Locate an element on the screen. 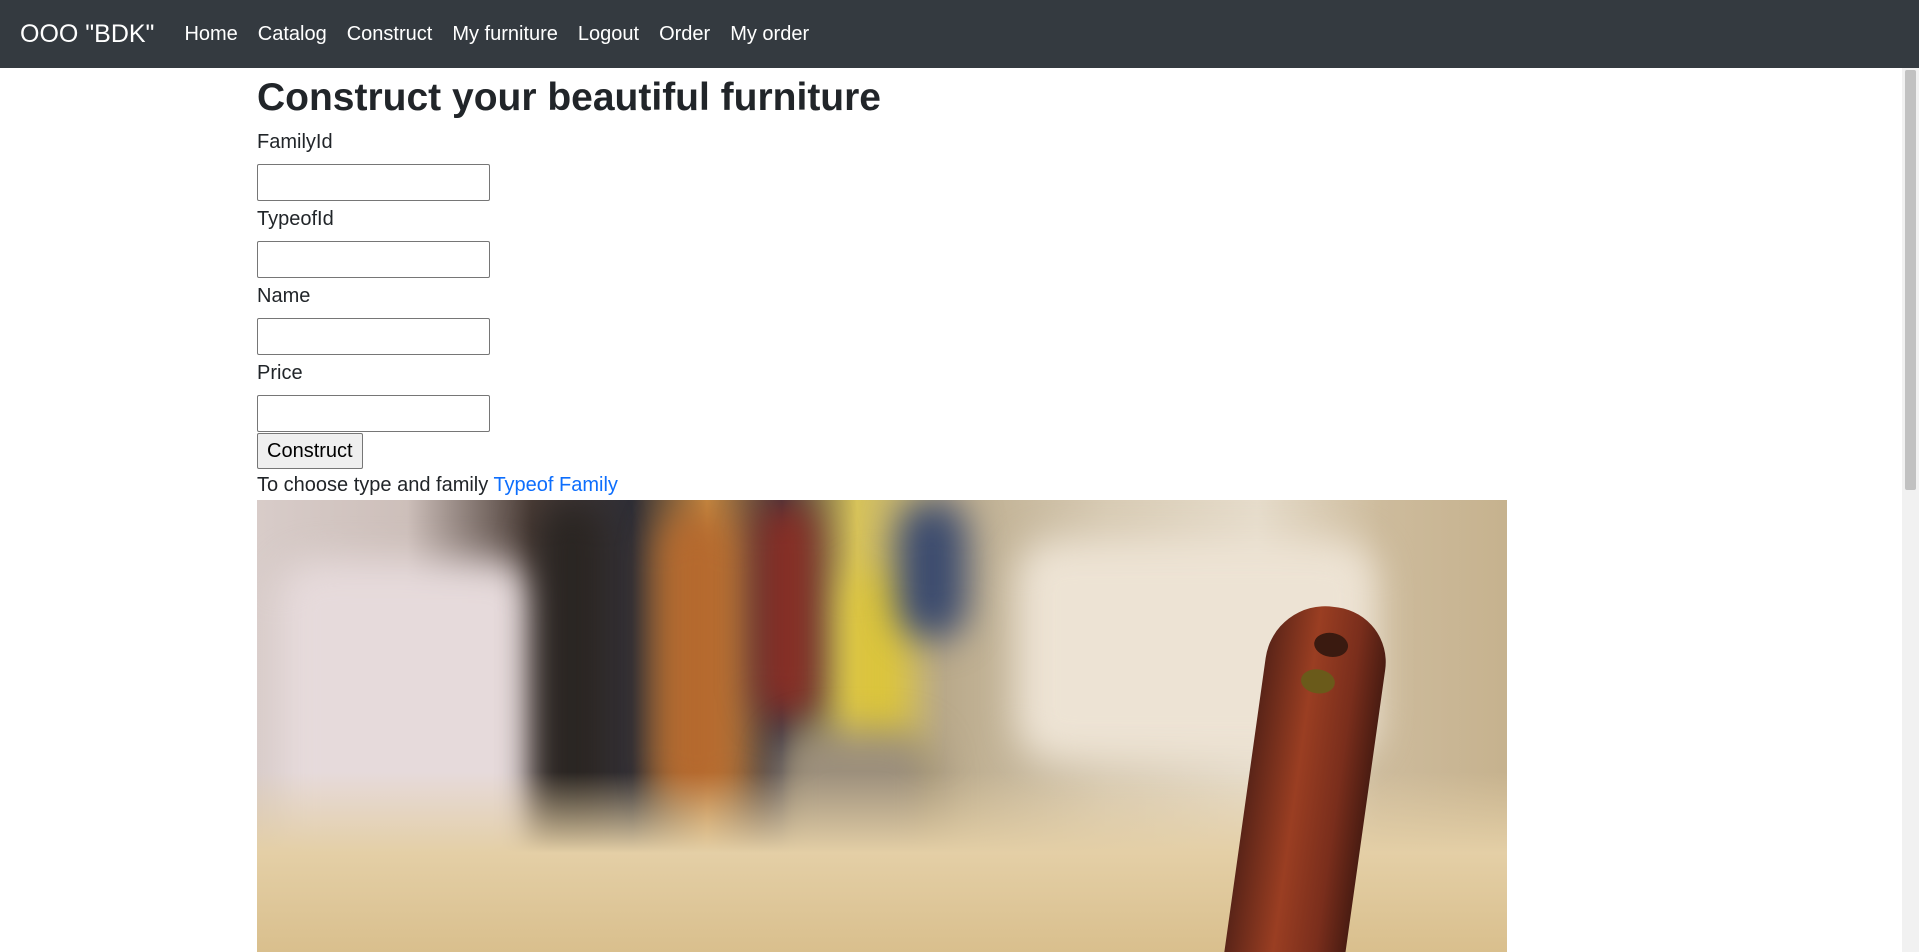  nav-link-catalog: Catalog is located at coordinates (292, 34).